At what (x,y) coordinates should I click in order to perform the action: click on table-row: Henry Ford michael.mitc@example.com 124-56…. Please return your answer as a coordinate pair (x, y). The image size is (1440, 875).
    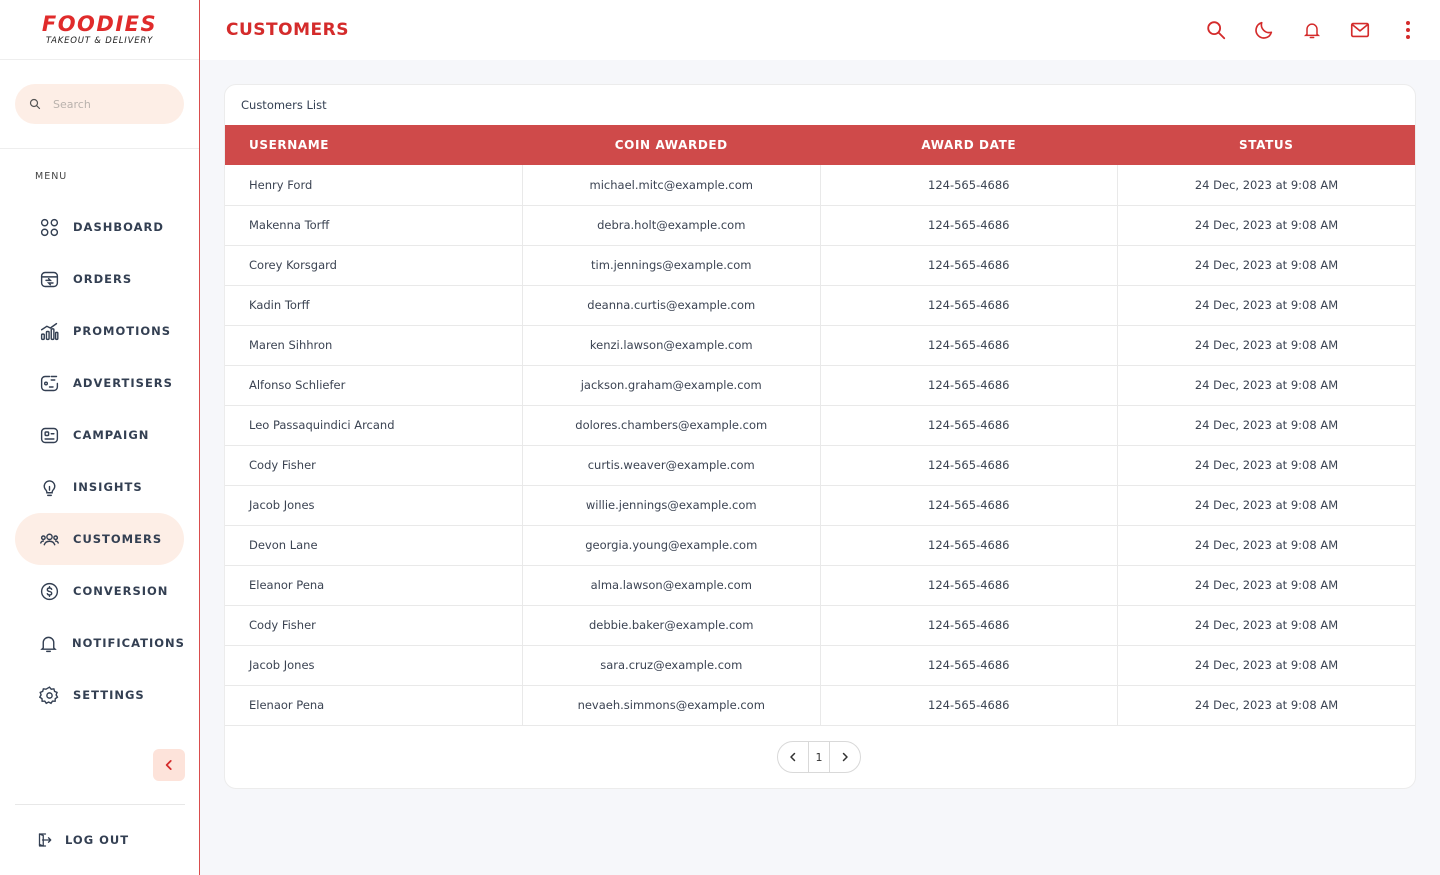
    Looking at the image, I should click on (820, 185).